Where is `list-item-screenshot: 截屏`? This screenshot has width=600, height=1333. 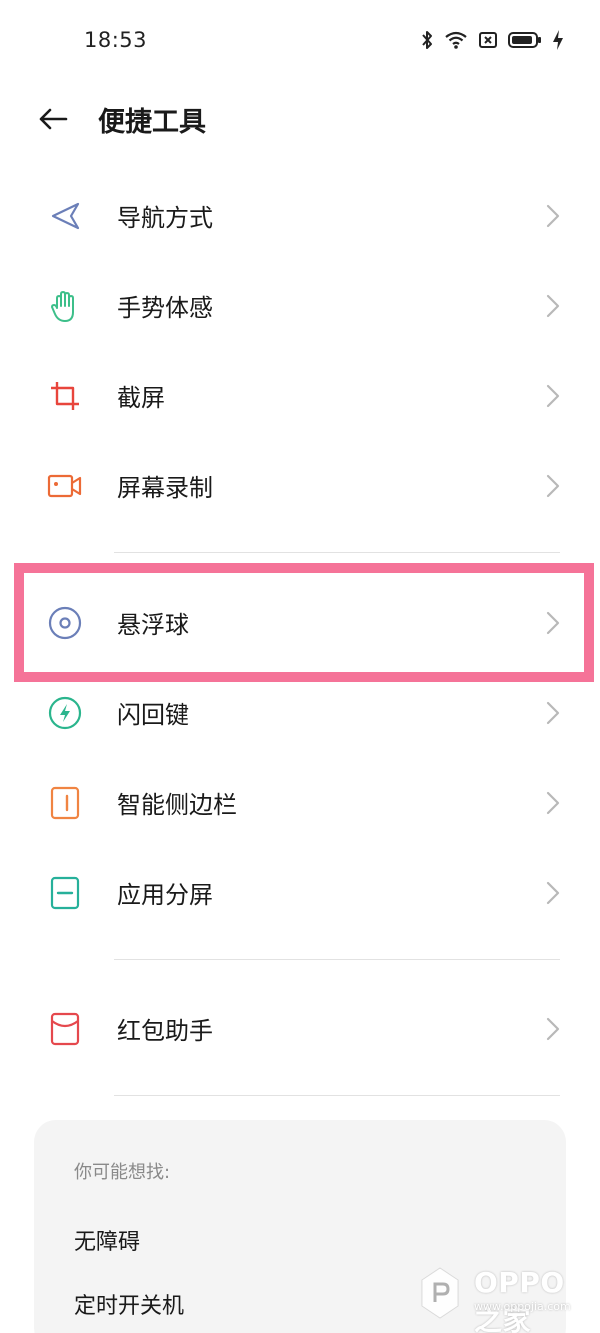
list-item-screenshot: 截屏 is located at coordinates (300, 395).